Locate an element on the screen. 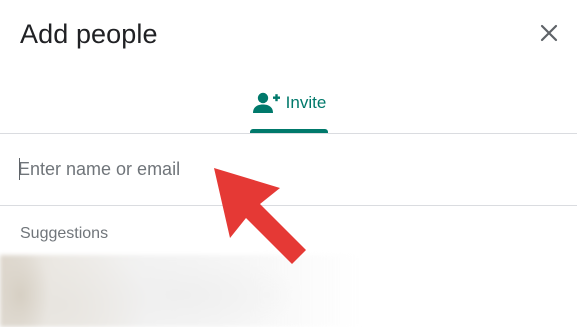 Image resolution: width=577 pixels, height=327 pixels. tab-invite: Invite is located at coordinates (289, 110).